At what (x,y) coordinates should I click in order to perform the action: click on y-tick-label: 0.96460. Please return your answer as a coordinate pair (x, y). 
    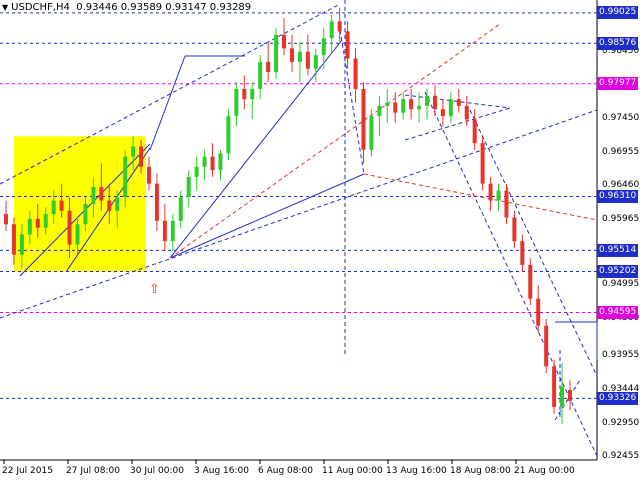
    Looking at the image, I should click on (621, 185).